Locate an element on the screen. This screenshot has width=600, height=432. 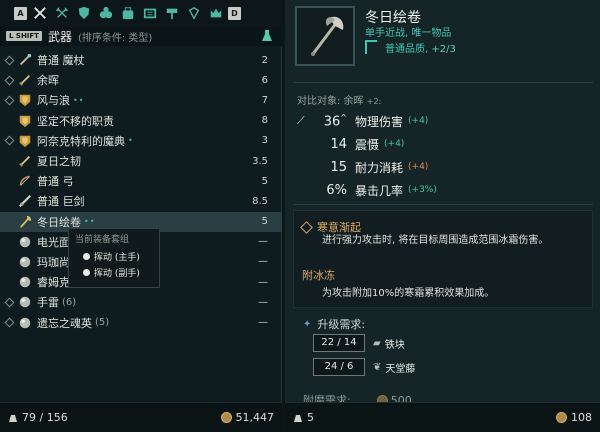
detail-footer: 5 108 is located at coordinates (442, 417).